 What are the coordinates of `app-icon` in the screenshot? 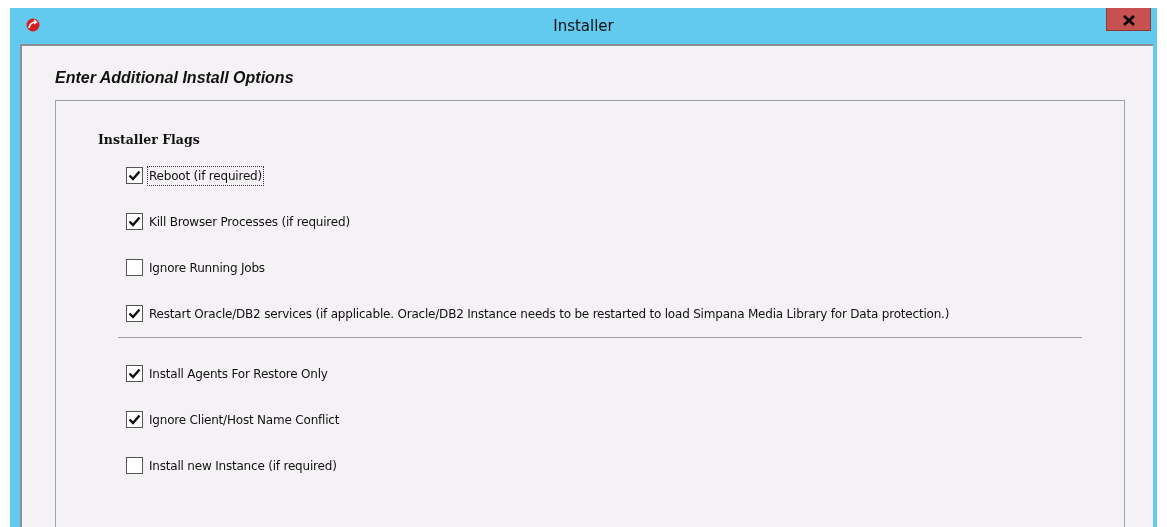 It's located at (33, 25).